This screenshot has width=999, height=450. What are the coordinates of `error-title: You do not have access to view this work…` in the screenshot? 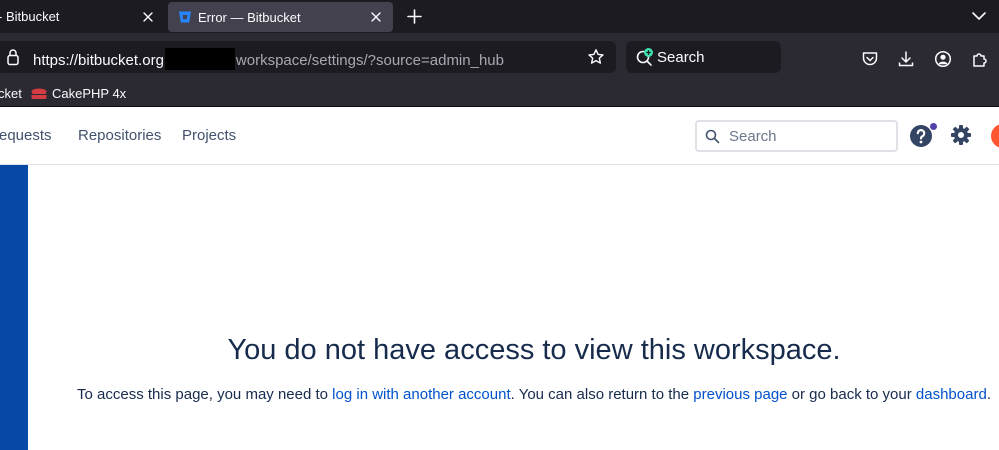 It's located at (534, 350).